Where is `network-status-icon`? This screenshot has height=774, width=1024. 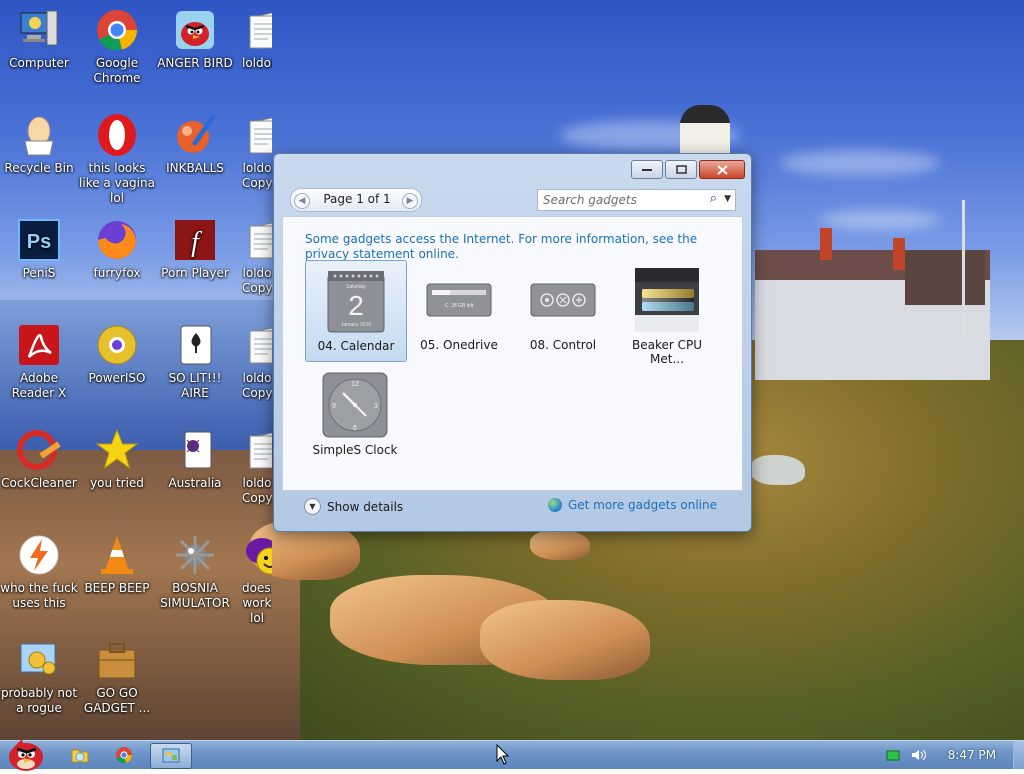
network-status-icon is located at coordinates (893, 755).